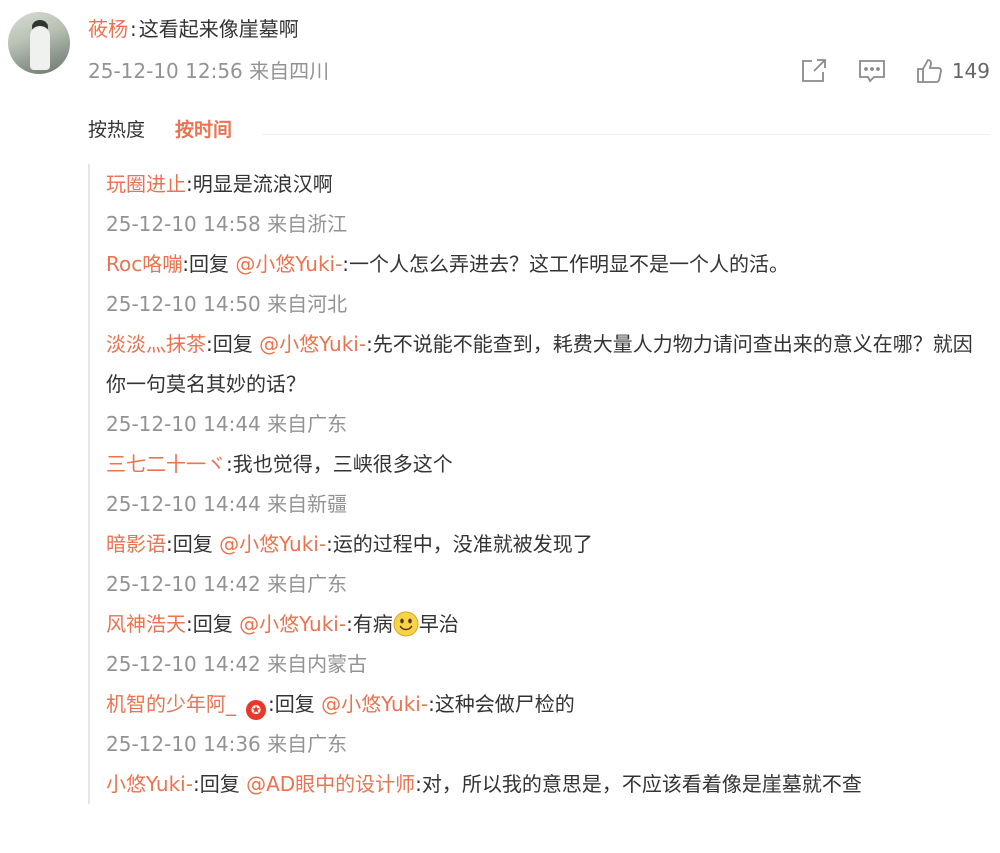  What do you see at coordinates (146, 184) in the screenshot?
I see `reply-username: 玩圈进止` at bounding box center [146, 184].